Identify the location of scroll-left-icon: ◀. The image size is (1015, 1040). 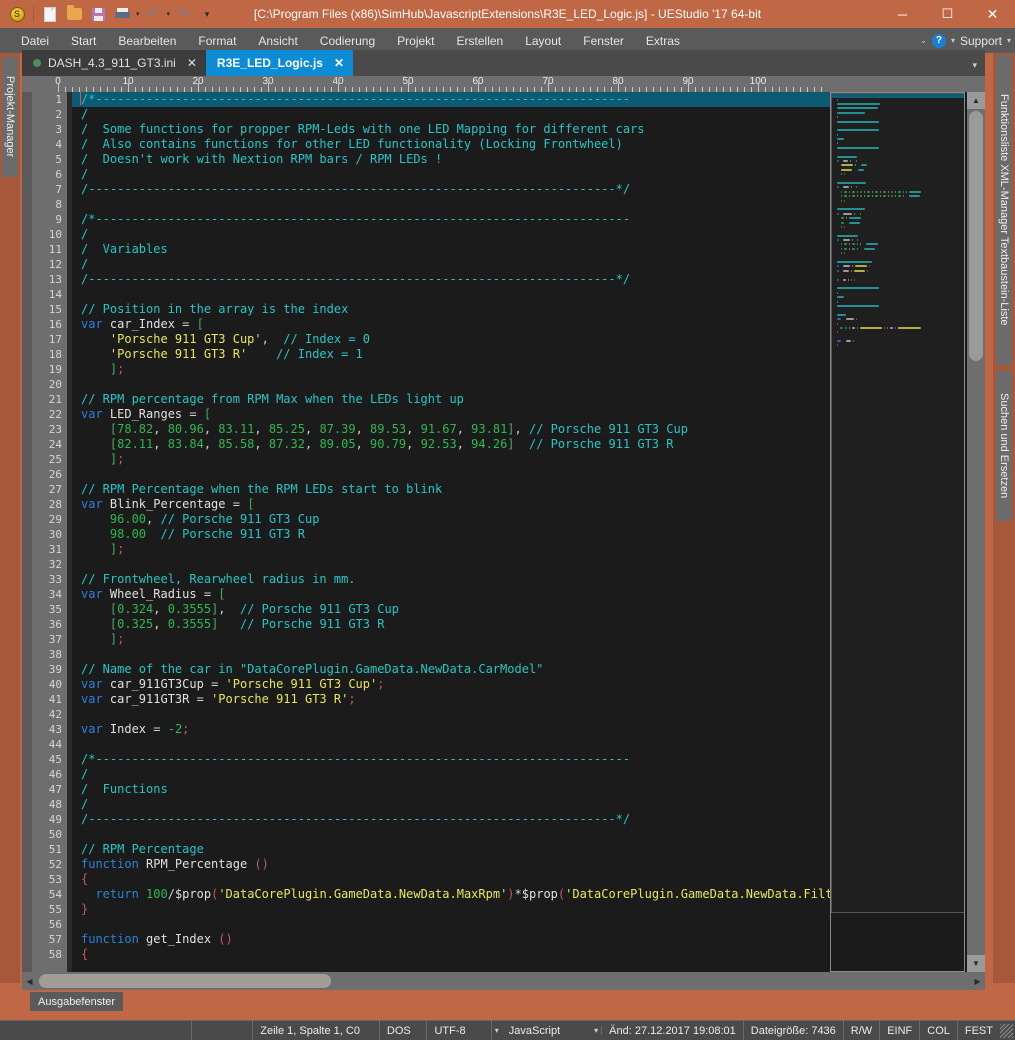
(29, 981).